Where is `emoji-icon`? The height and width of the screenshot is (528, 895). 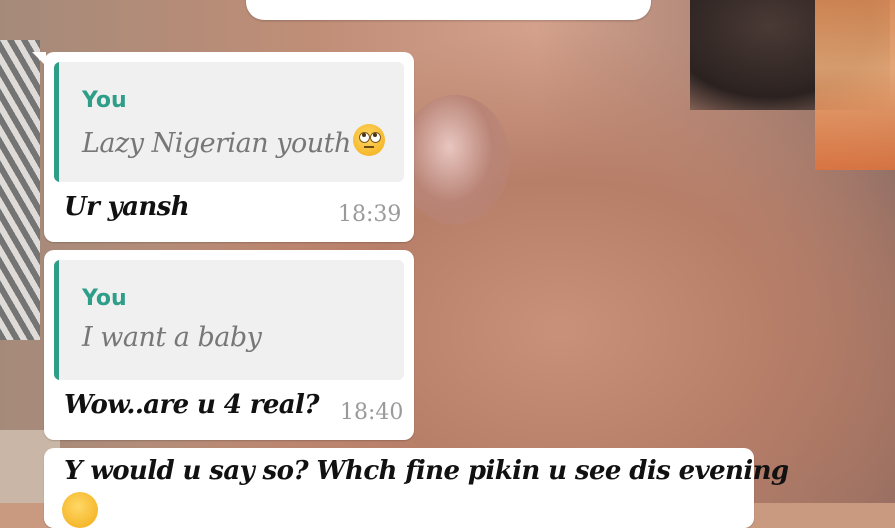 emoji-icon is located at coordinates (80, 510).